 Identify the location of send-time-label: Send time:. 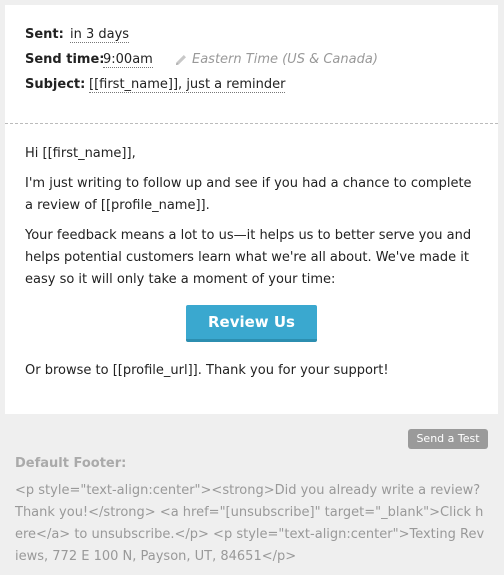
(65, 59).